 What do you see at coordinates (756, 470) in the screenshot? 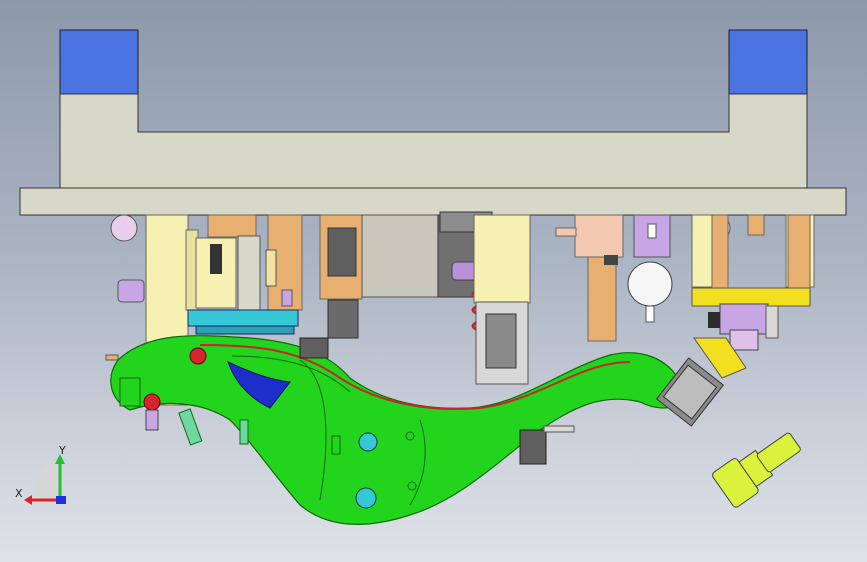
I see `detached-pin` at bounding box center [756, 470].